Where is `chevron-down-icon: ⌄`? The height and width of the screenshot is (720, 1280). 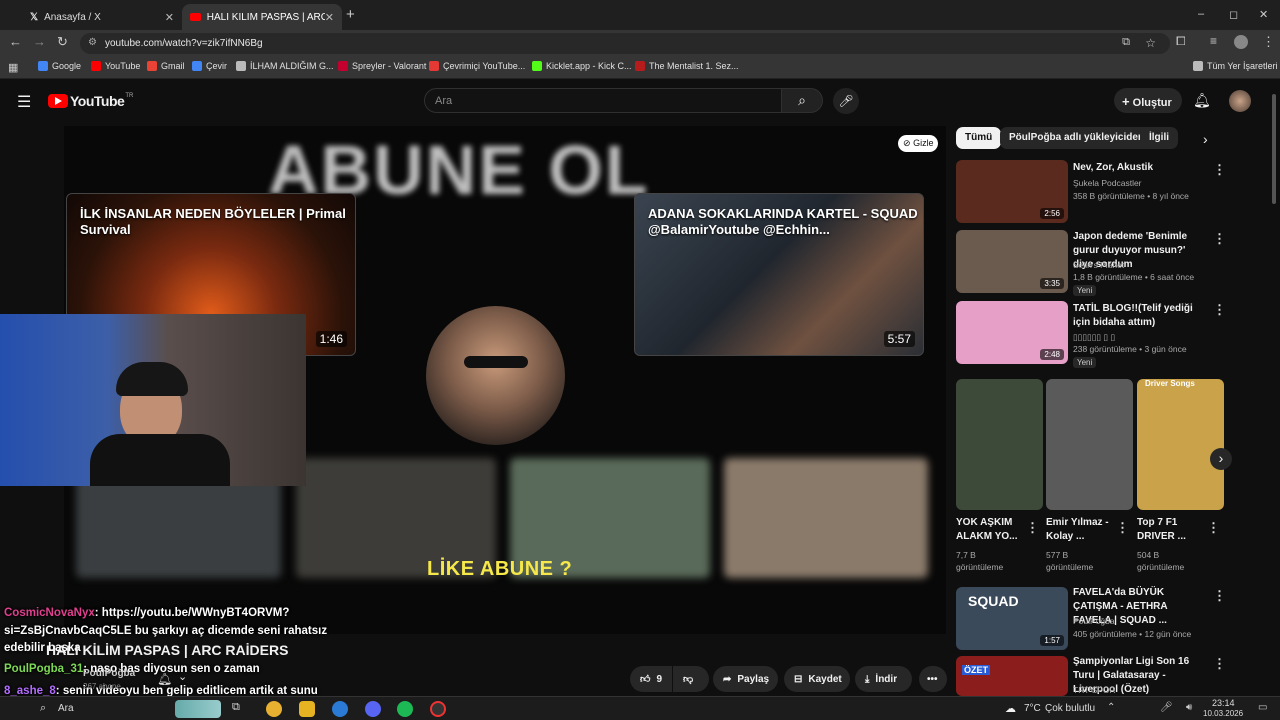
chevron-down-icon: ⌄ is located at coordinates (182, 676).